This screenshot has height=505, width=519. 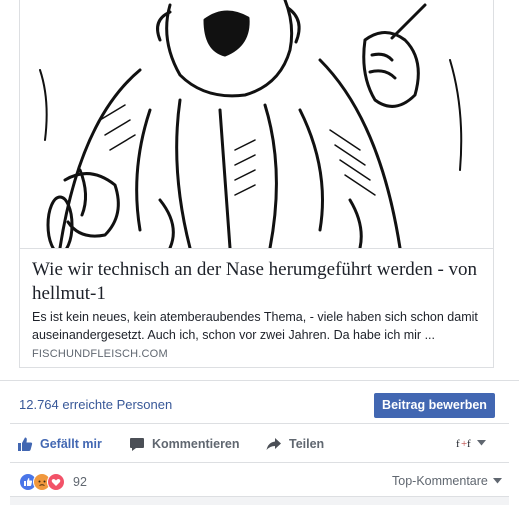 I want to click on link-domain: FISCHUNDFLEISCH.COM, so click(x=100, y=354).